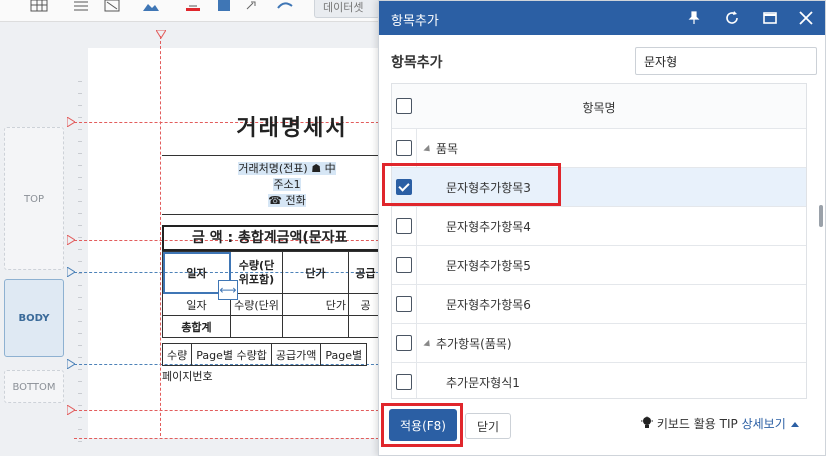 The height and width of the screenshot is (456, 826). I want to click on column-header-item-name: 항목명, so click(599, 108).